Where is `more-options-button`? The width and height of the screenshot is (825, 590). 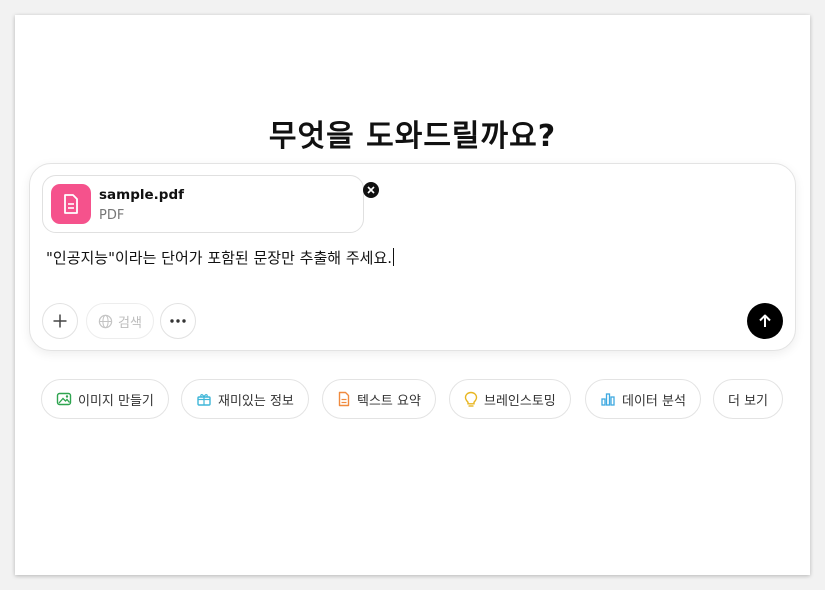 more-options-button is located at coordinates (178, 321).